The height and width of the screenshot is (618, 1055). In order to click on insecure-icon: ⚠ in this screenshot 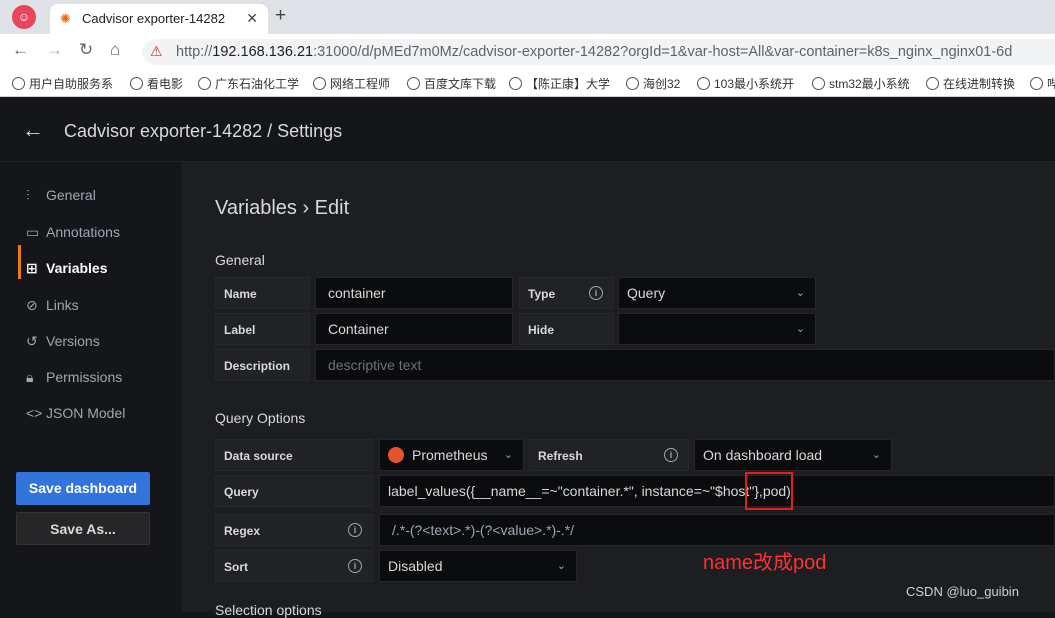, I will do `click(156, 51)`.